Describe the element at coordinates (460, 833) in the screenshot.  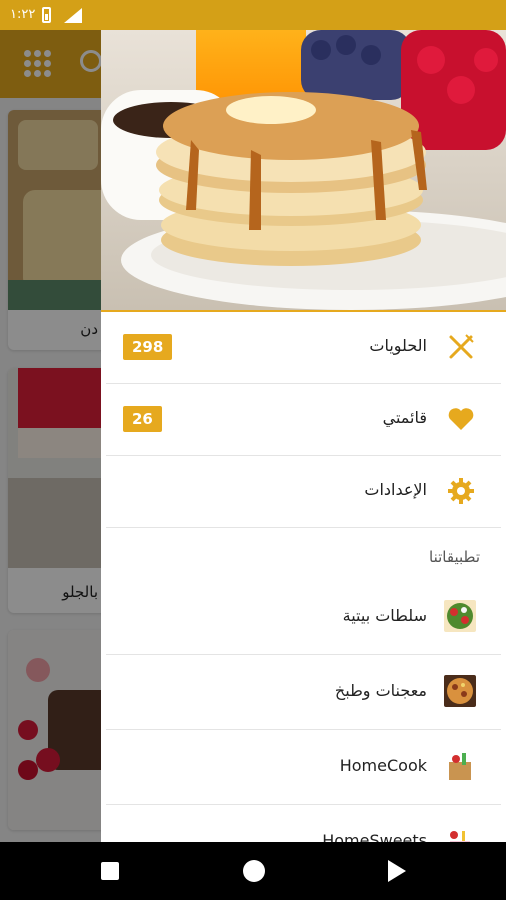
I see `cake-icon` at that location.